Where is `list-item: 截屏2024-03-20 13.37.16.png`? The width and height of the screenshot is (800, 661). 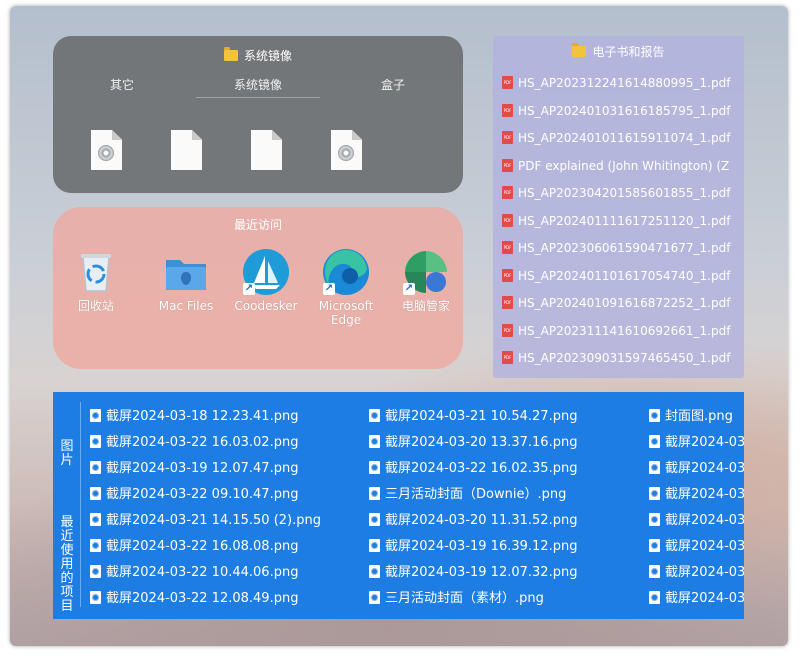
list-item: 截屏2024-03-20 13.37.16.png is located at coordinates (473, 442).